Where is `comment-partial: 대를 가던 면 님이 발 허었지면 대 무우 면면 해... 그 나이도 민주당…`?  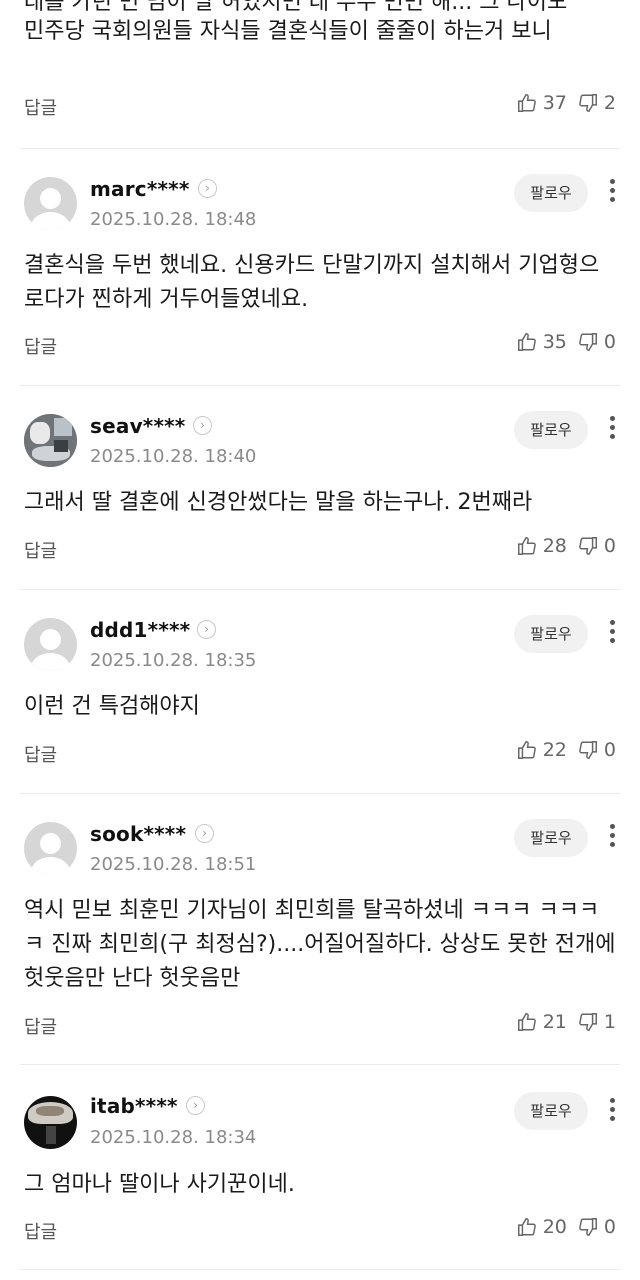
comment-partial: 대를 가던 면 님이 발 허었지면 대 무우 면면 해... 그 나이도 민주당… is located at coordinates (320, 74).